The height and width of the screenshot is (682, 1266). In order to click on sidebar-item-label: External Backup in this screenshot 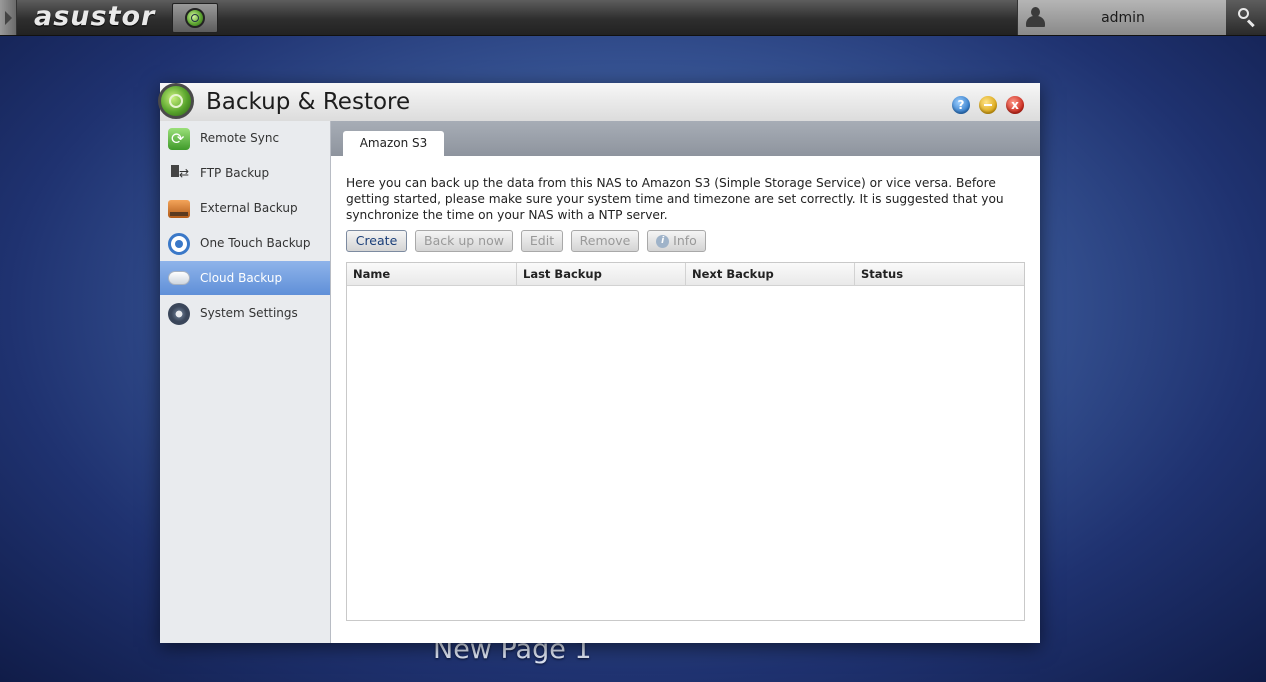, I will do `click(249, 208)`.